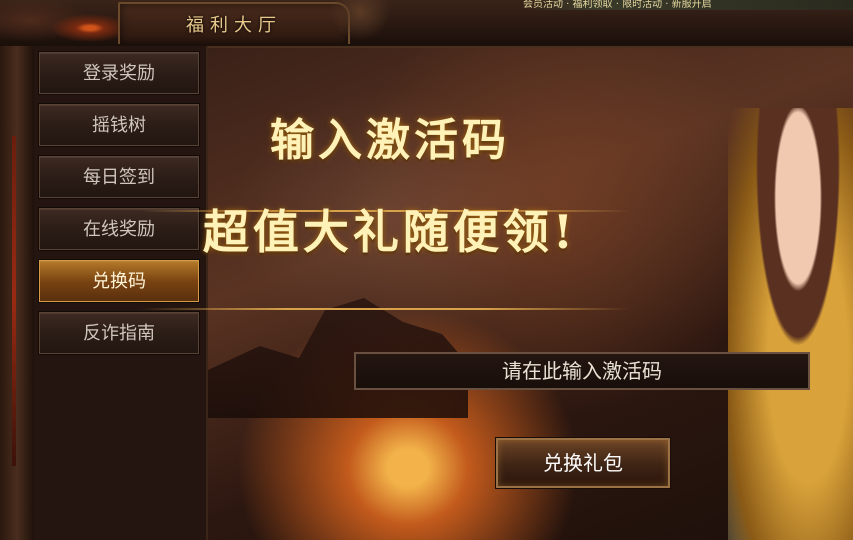  What do you see at coordinates (14, 301) in the screenshot?
I see `frame-accent` at bounding box center [14, 301].